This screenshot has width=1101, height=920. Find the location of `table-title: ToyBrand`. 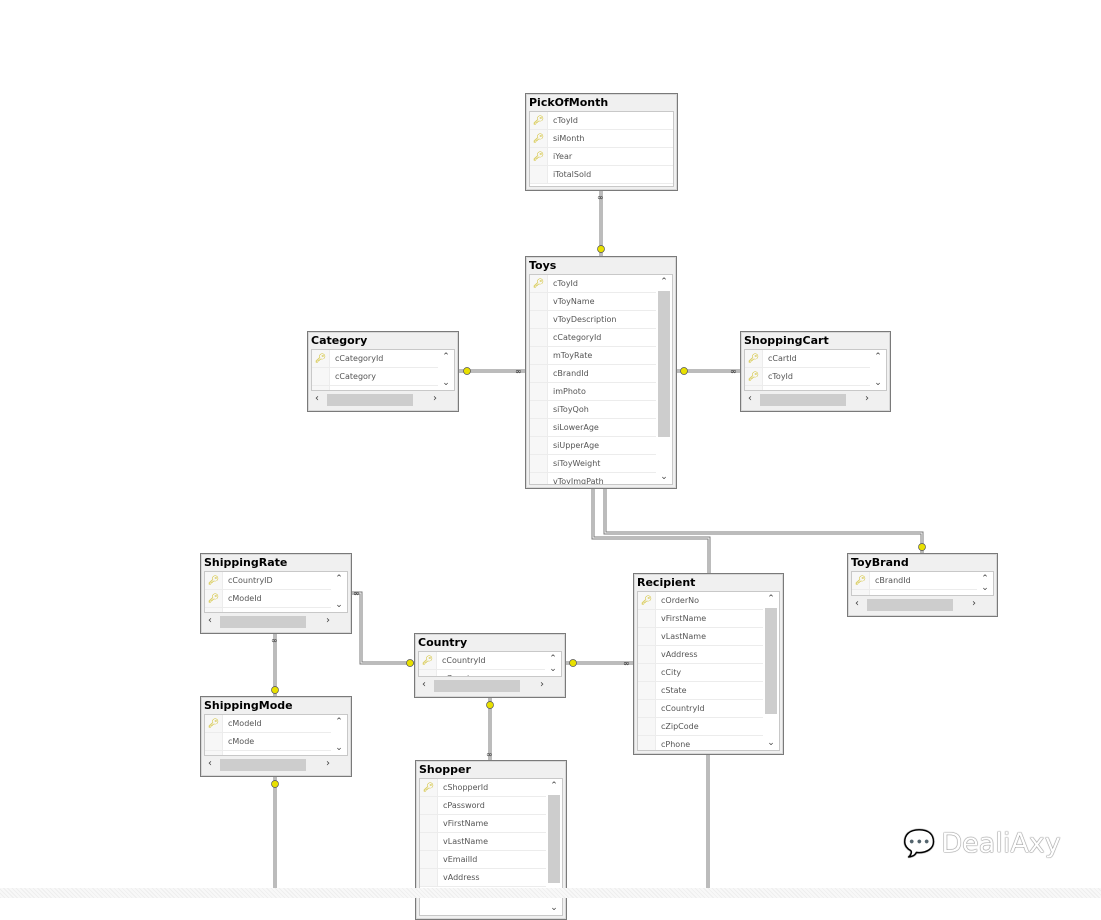

table-title: ToyBrand is located at coordinates (922, 562).